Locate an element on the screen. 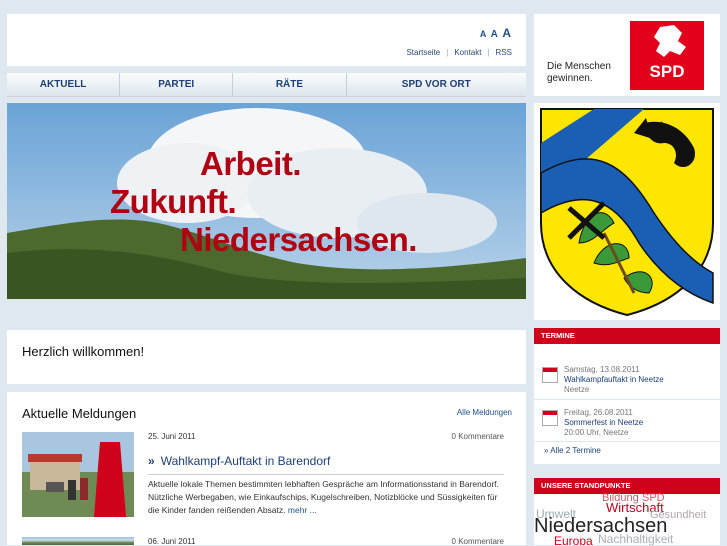 The image size is (727, 546). hero-line-3: Niedersachsen. is located at coordinates (298, 239).